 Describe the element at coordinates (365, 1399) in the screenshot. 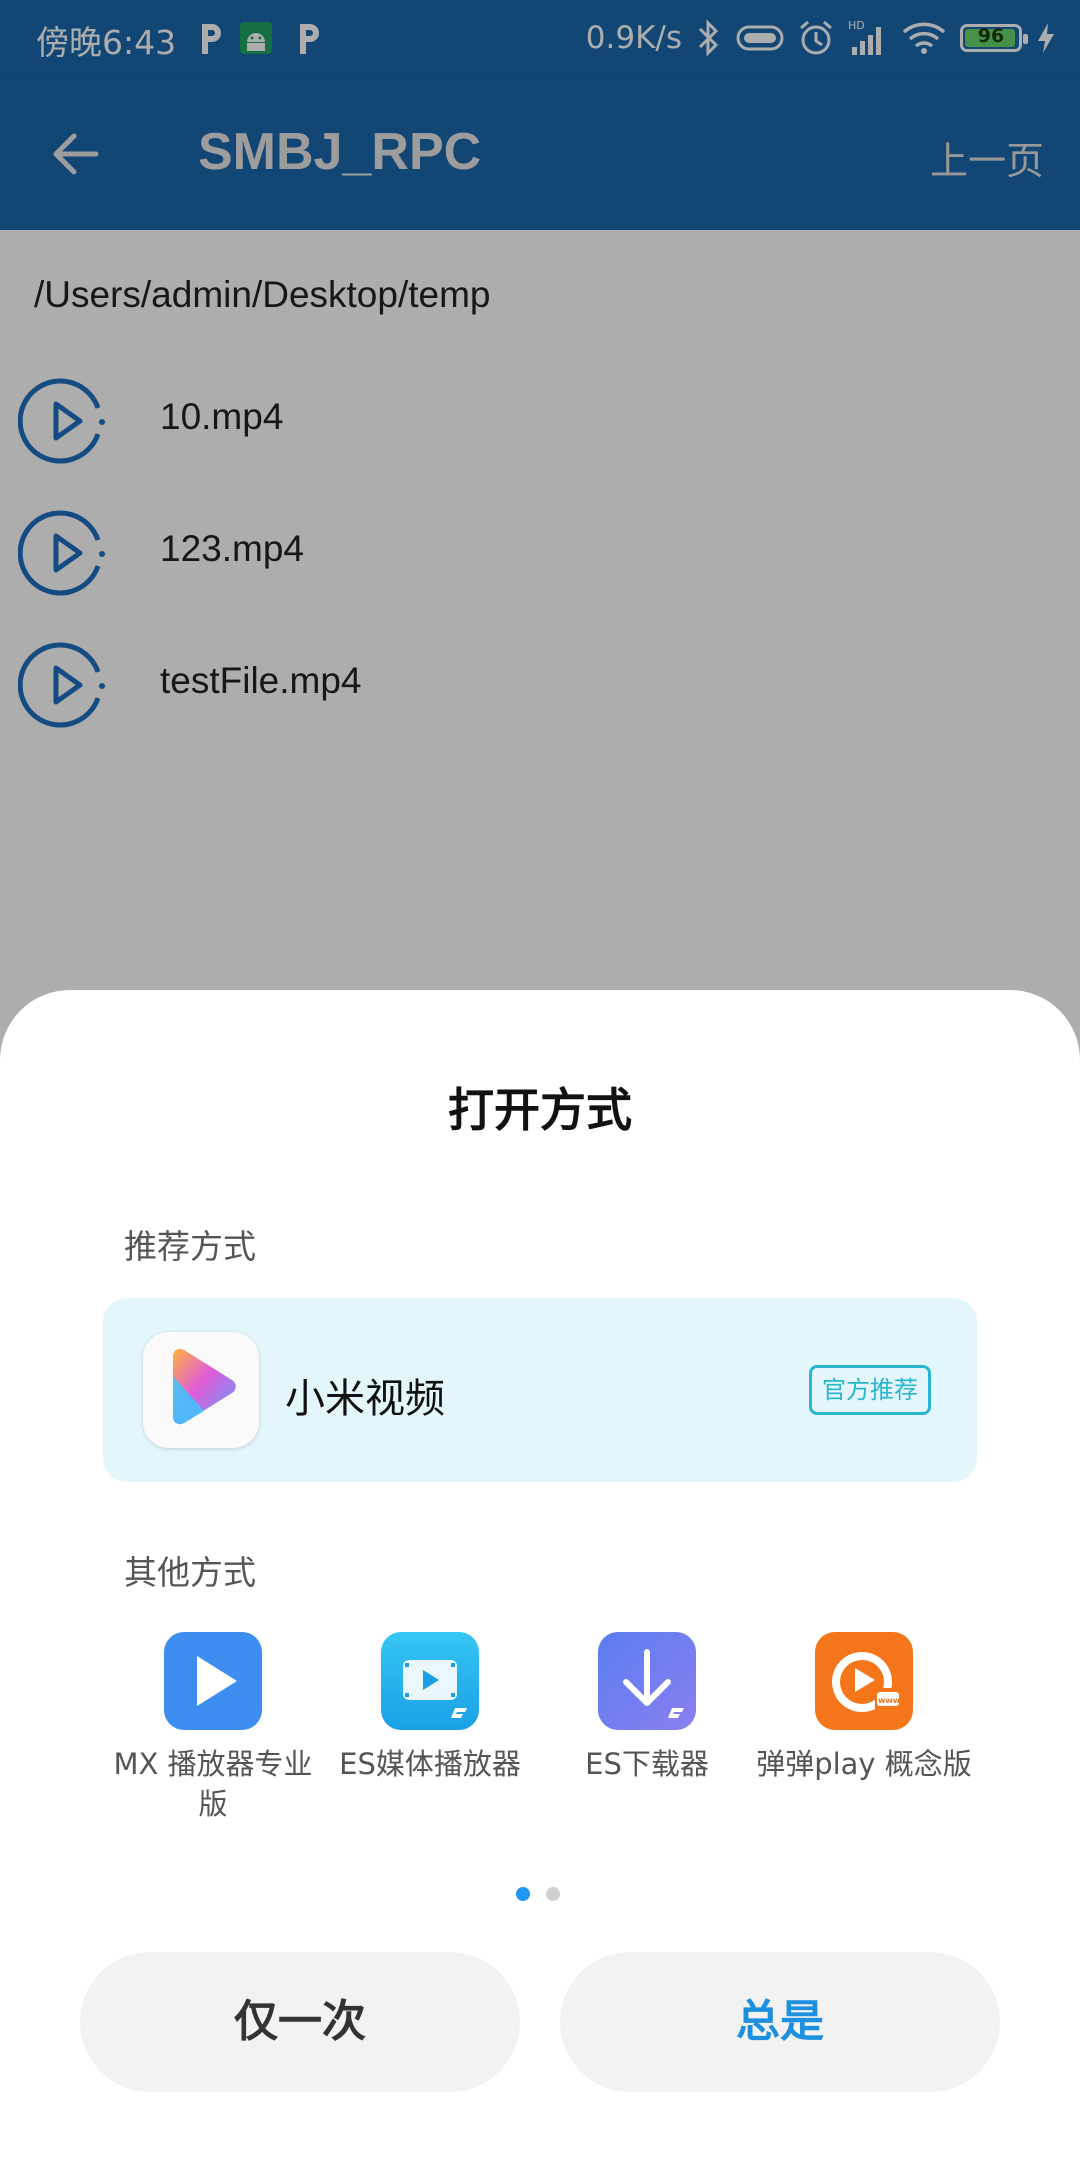

I see `recommended-app-name: 小米视频` at that location.